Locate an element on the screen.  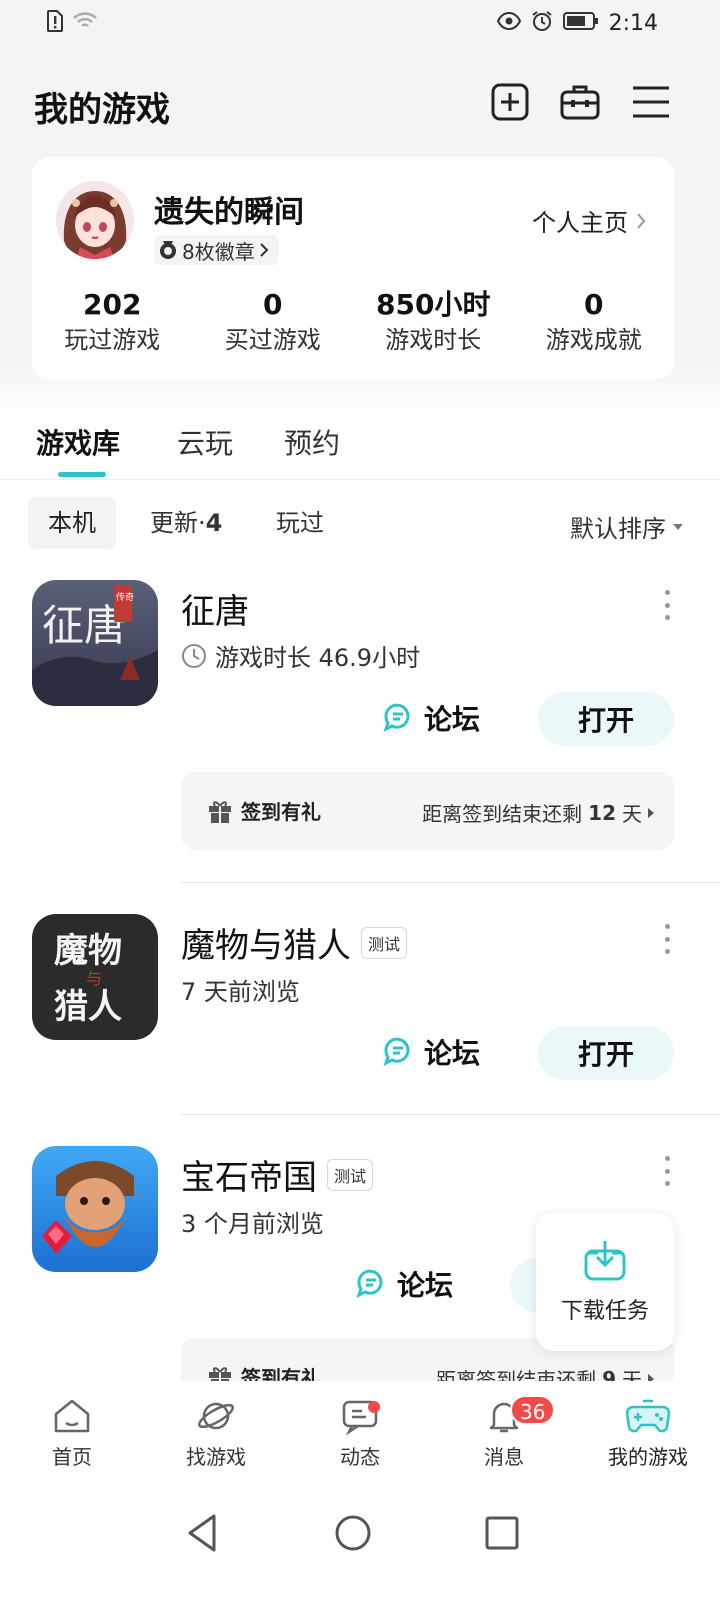
nav-find-games: 找游戏 is located at coordinates (216, 1435).